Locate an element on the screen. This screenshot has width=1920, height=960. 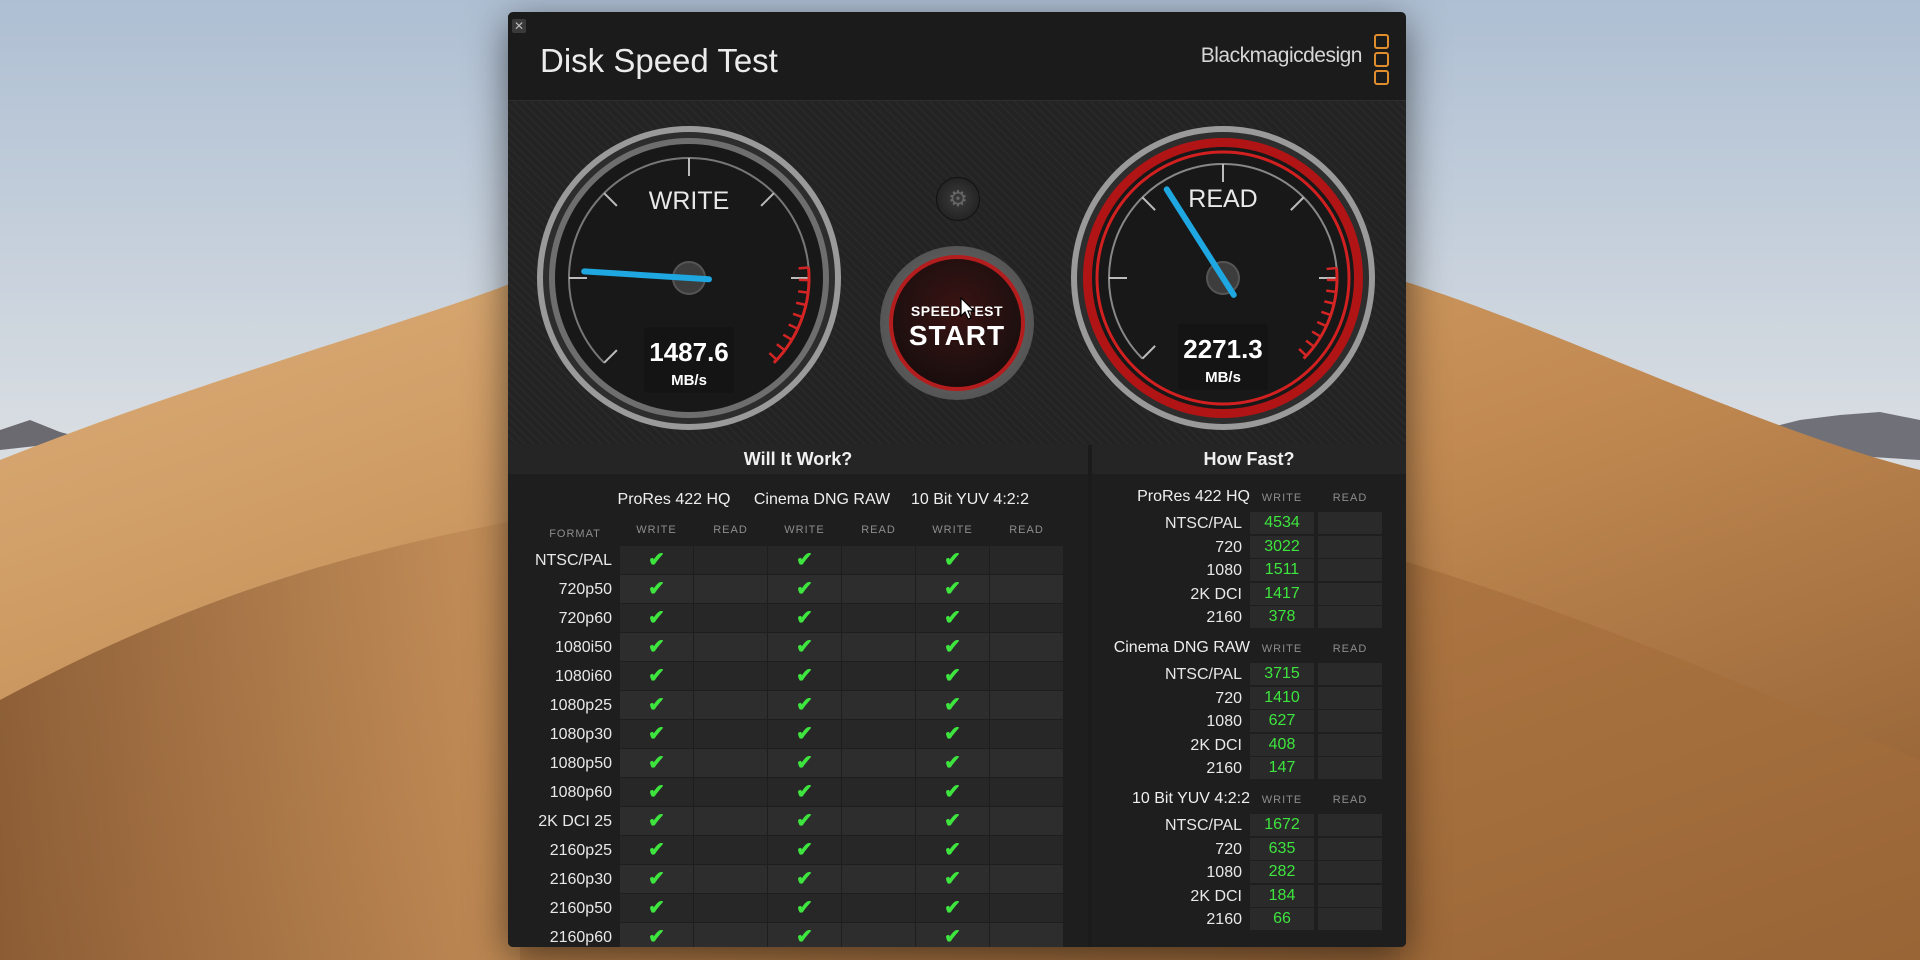
table-row: NTSC/PAL 3715 is located at coordinates (1249, 674).